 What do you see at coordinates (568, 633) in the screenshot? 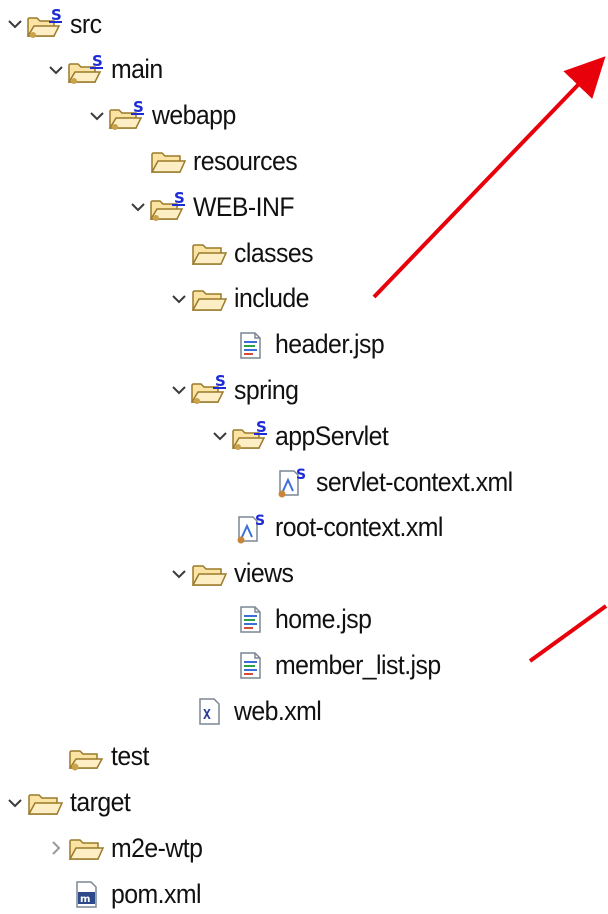
I see `annotation-arrow-member-list` at bounding box center [568, 633].